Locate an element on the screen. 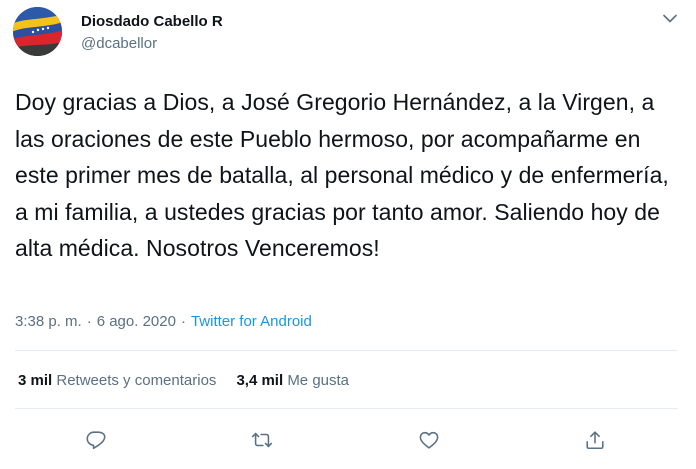 This screenshot has height=469, width=696. retweet-button is located at coordinates (262, 440).